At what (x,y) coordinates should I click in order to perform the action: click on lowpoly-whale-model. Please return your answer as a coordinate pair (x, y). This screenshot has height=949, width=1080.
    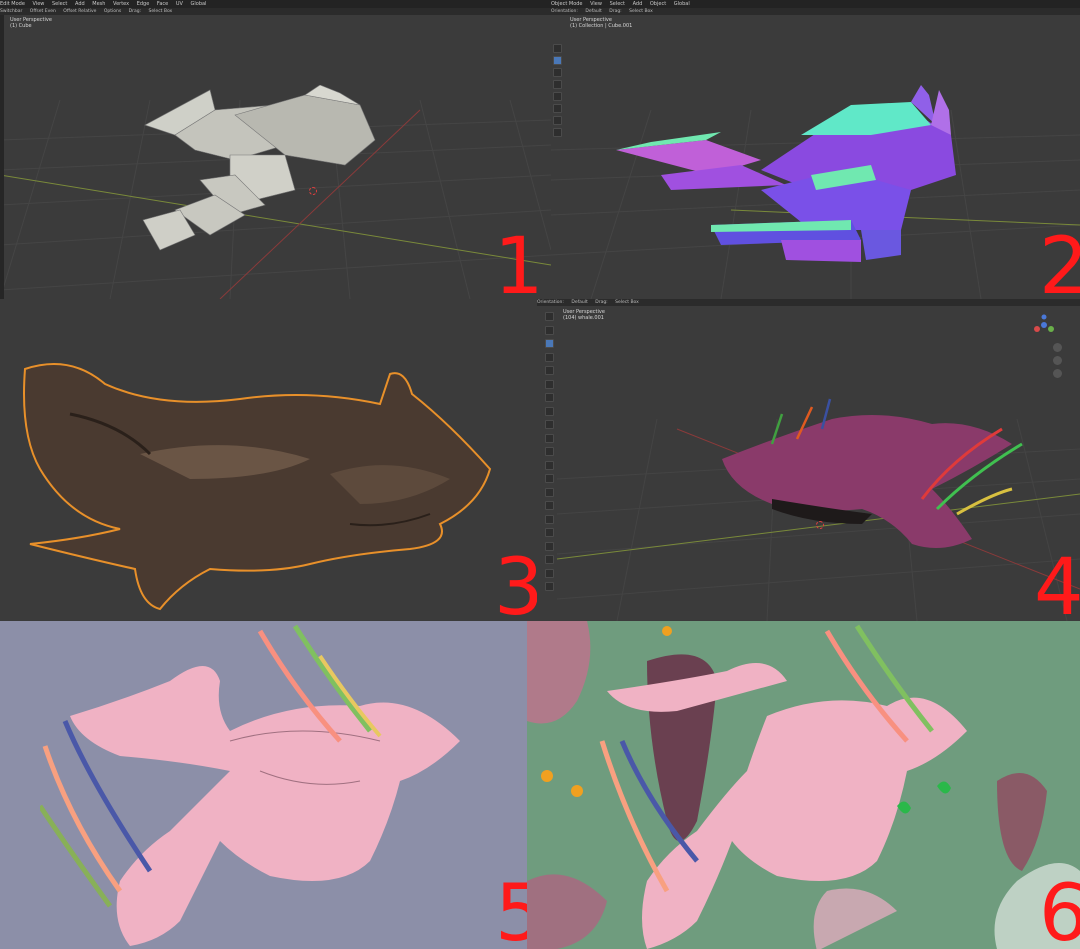
    Looking at the image, I should click on (259, 168).